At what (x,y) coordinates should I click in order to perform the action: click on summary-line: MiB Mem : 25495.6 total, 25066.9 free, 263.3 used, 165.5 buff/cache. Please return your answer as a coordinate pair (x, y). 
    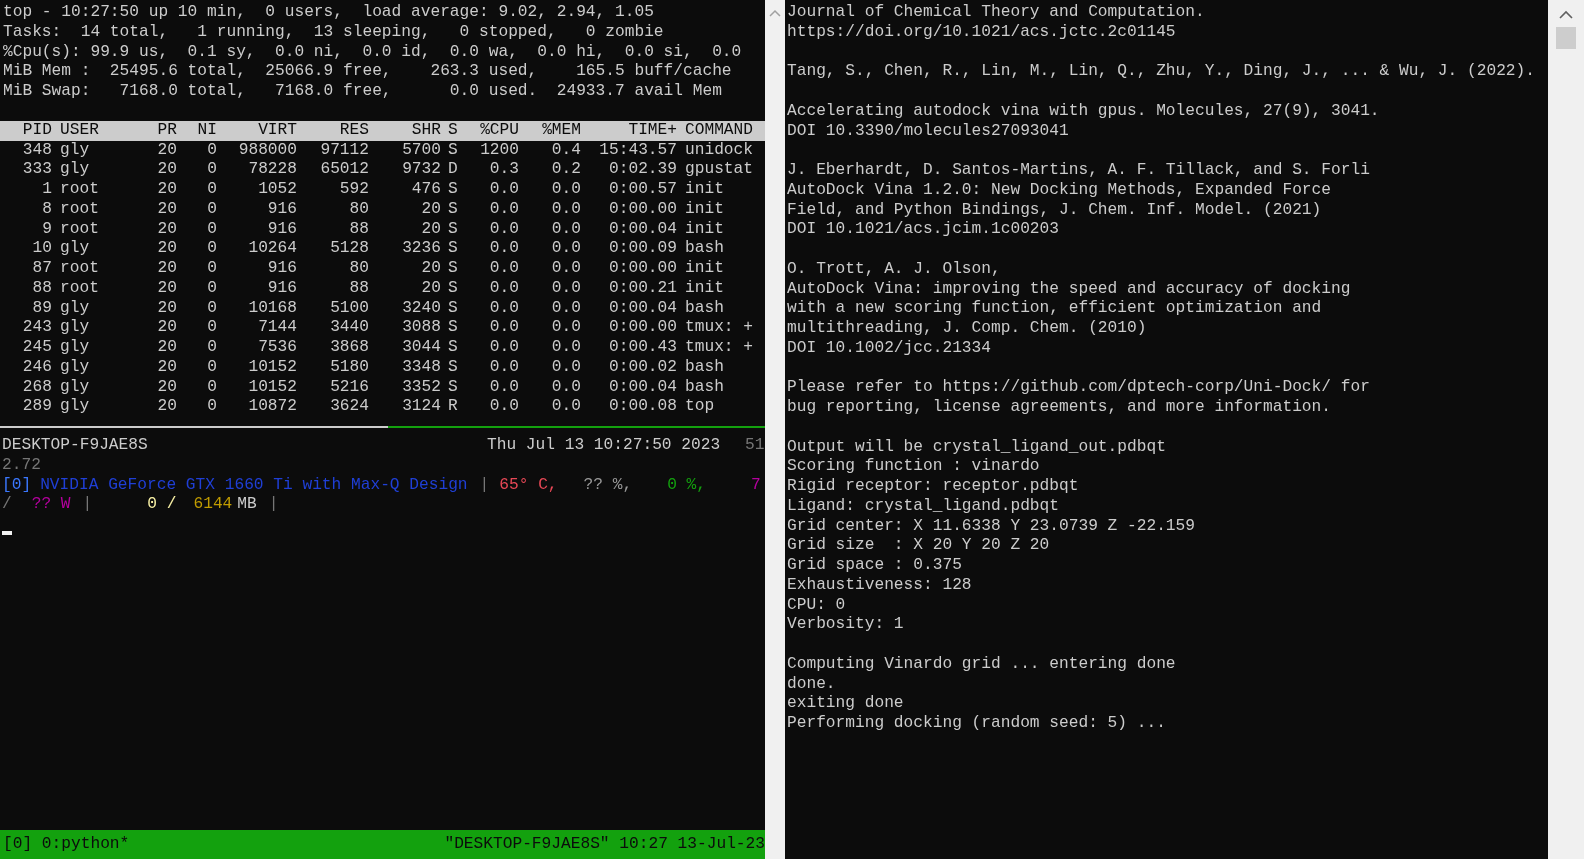
    Looking at the image, I should click on (367, 72).